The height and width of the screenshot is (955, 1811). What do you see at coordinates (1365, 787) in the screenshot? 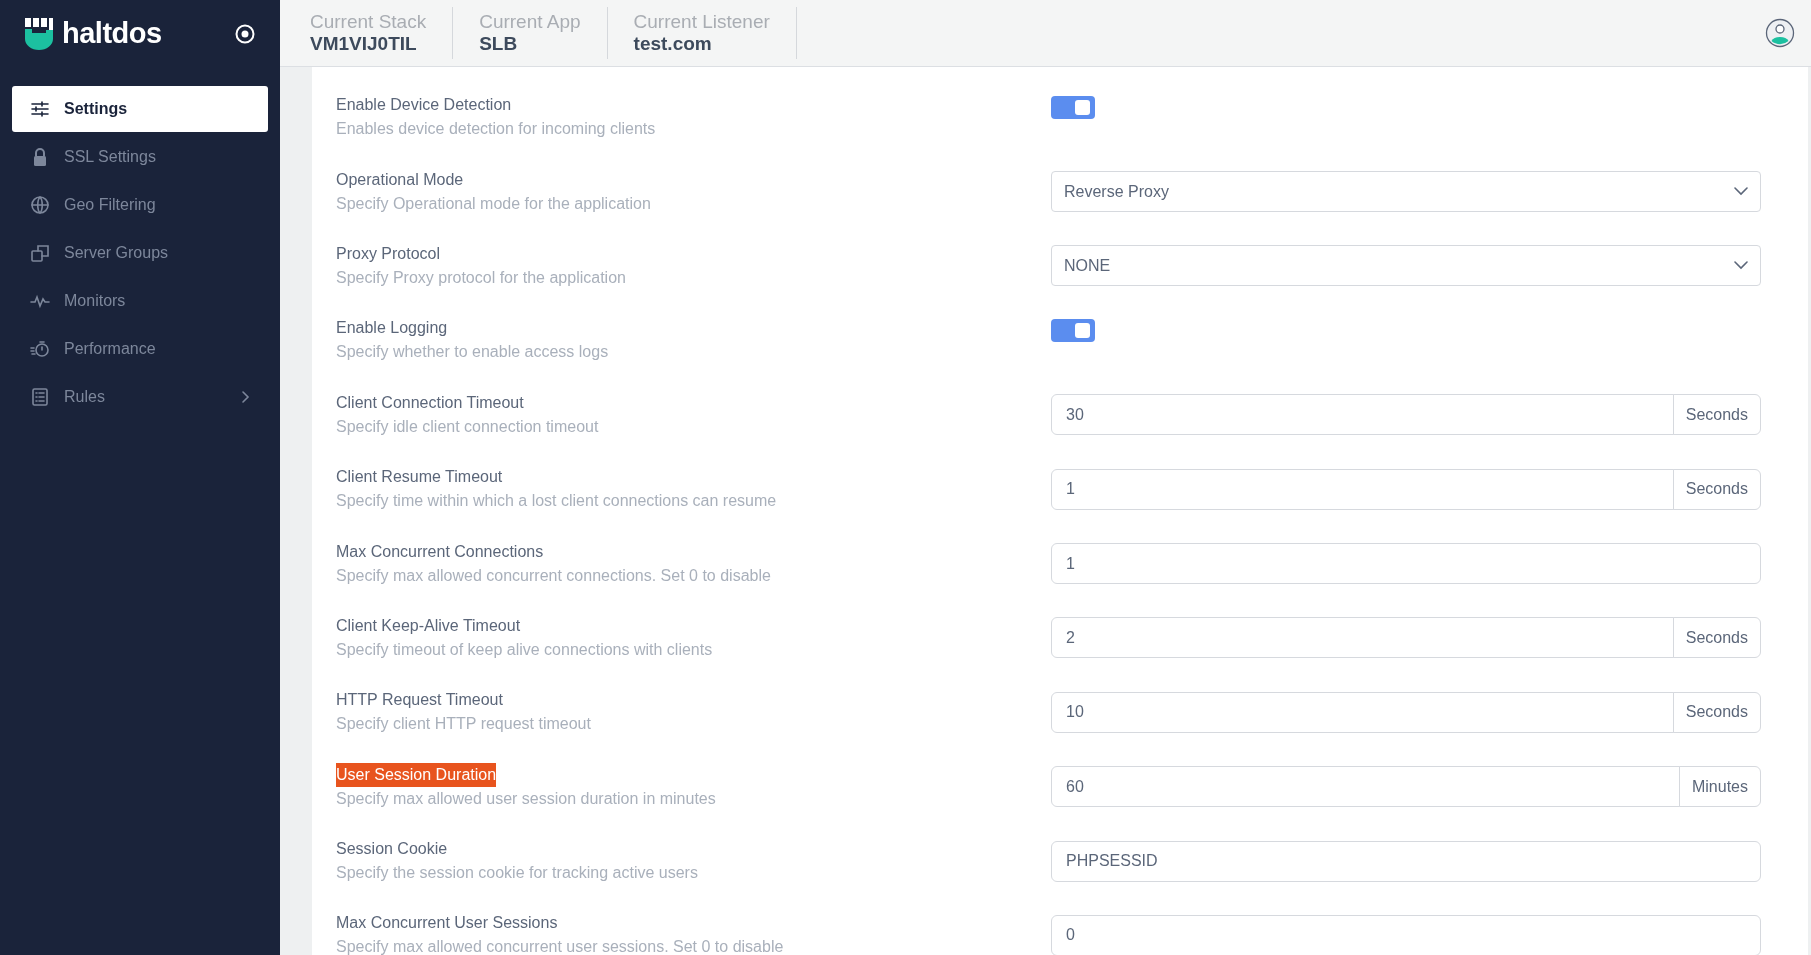
I see `input-field: 60` at bounding box center [1365, 787].